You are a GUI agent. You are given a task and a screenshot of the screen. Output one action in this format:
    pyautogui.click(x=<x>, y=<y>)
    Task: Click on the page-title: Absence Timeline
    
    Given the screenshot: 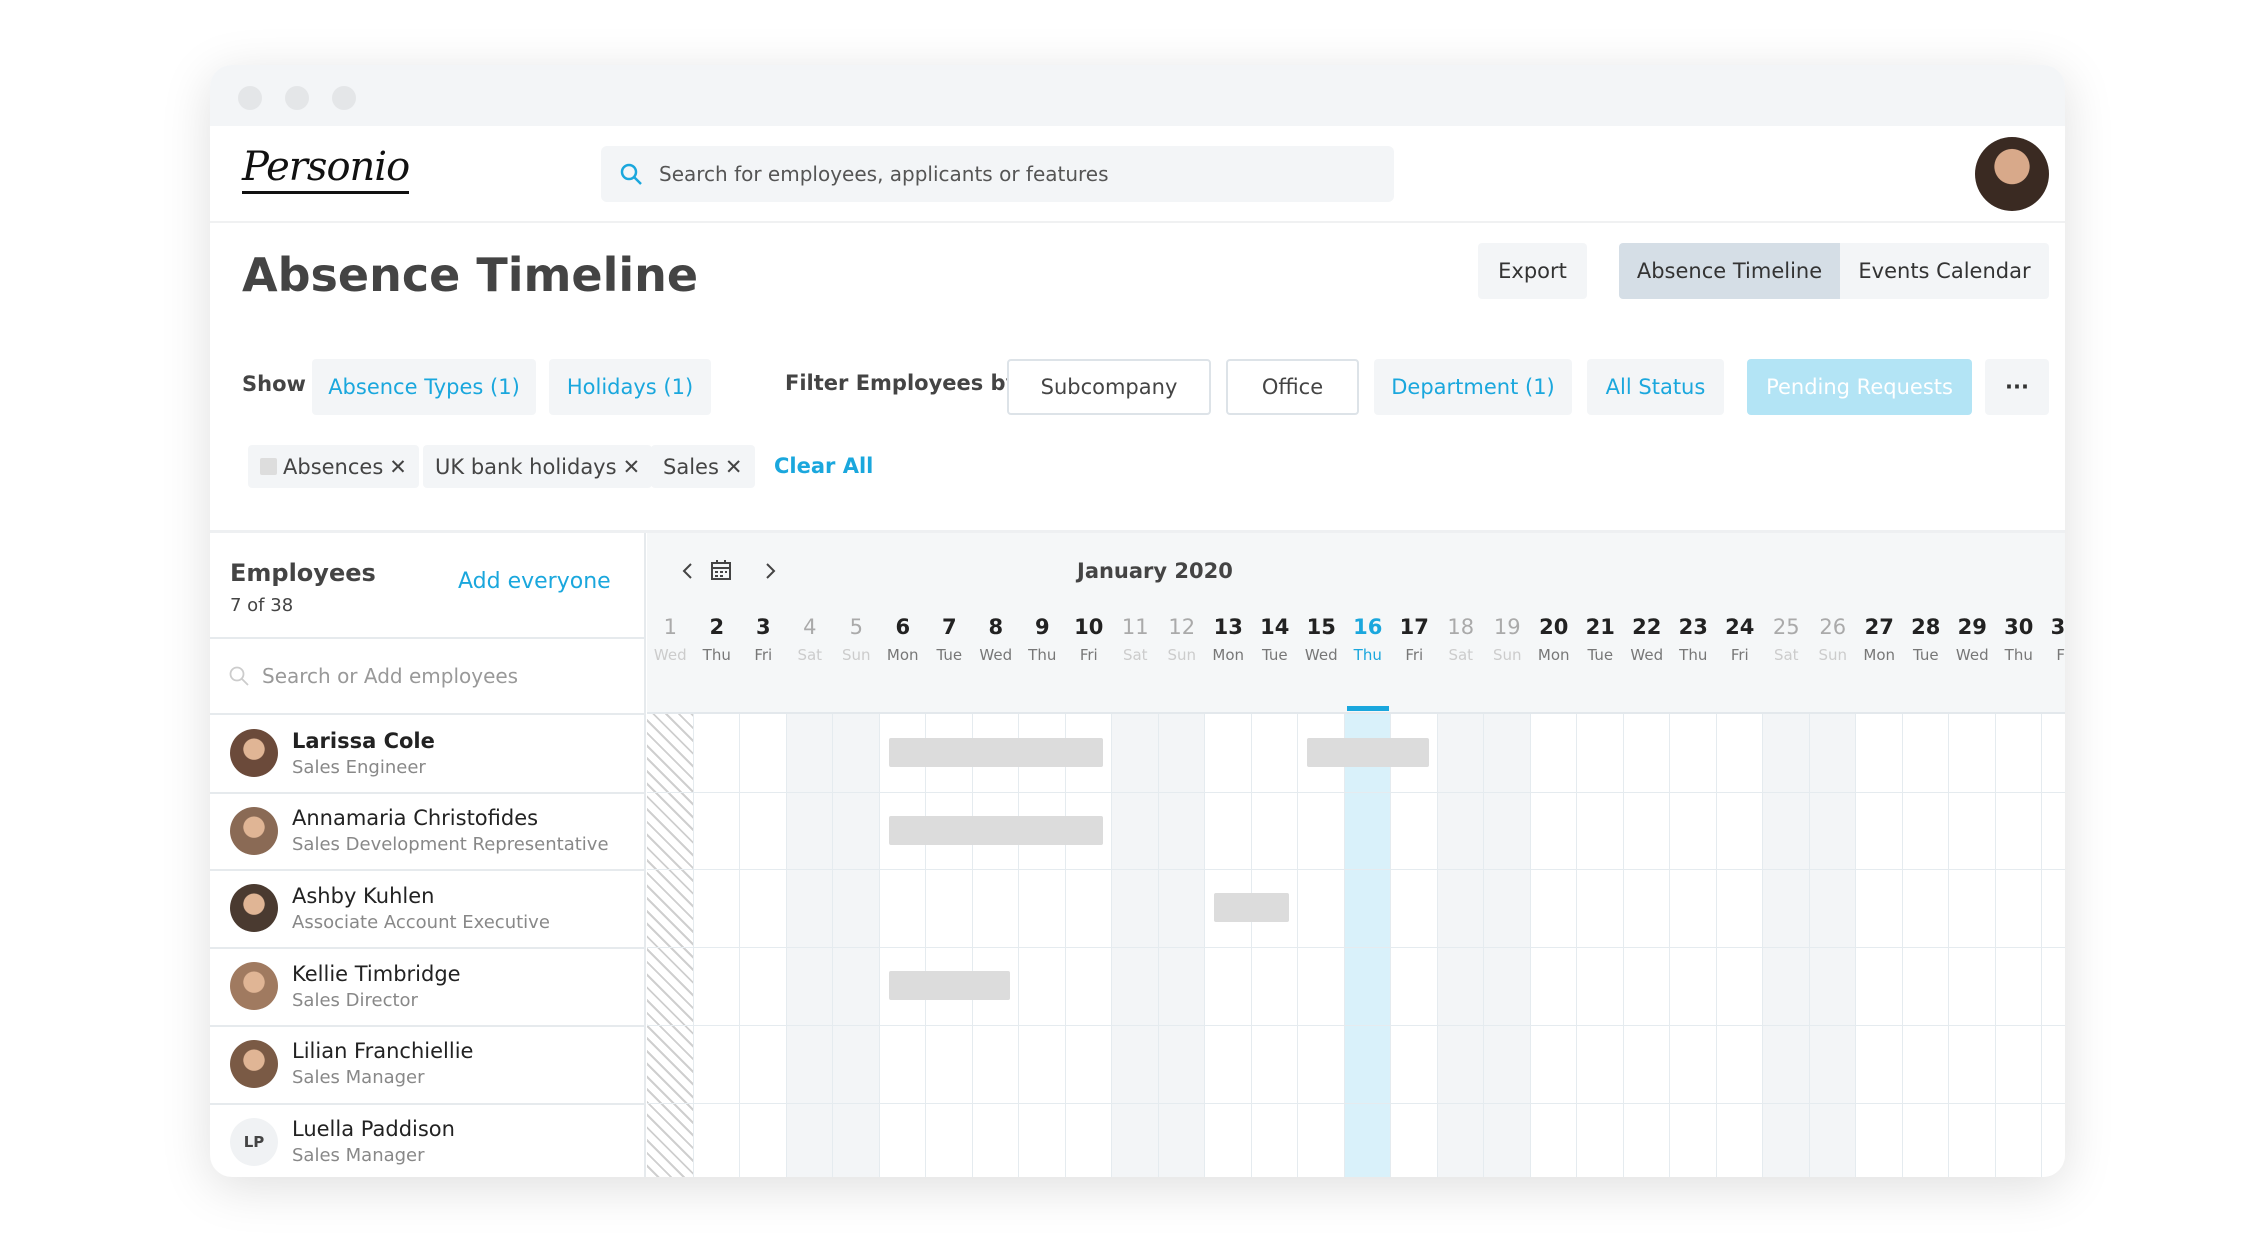 What is the action you would take?
    pyautogui.click(x=470, y=275)
    